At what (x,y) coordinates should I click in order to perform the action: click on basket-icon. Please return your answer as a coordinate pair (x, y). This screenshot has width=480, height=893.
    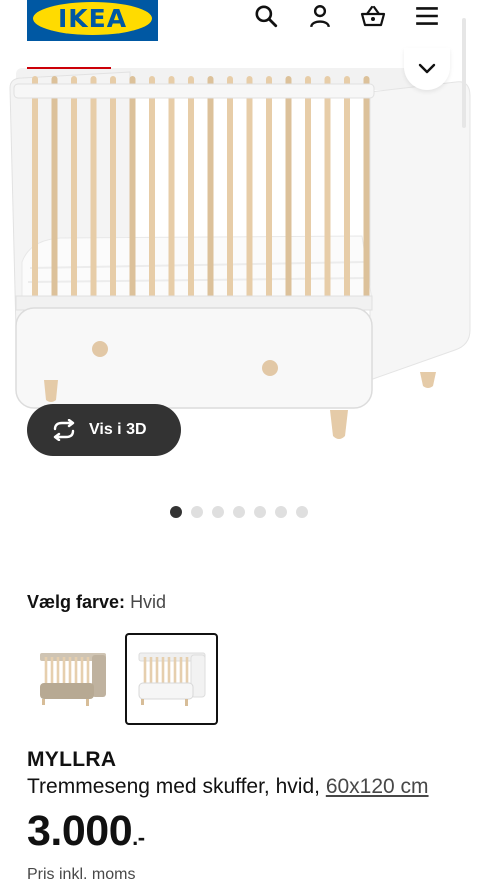
    Looking at the image, I should click on (373, 16).